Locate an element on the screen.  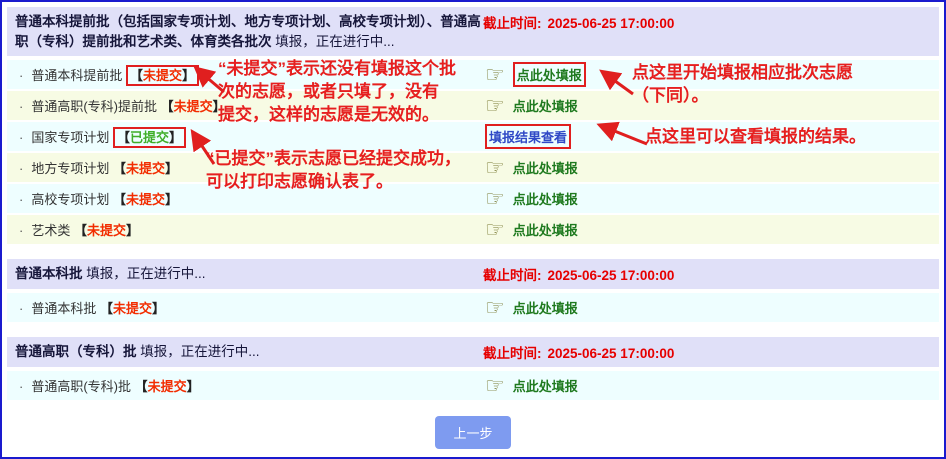
batch-name: 普通本科批 is located at coordinates (64, 309).